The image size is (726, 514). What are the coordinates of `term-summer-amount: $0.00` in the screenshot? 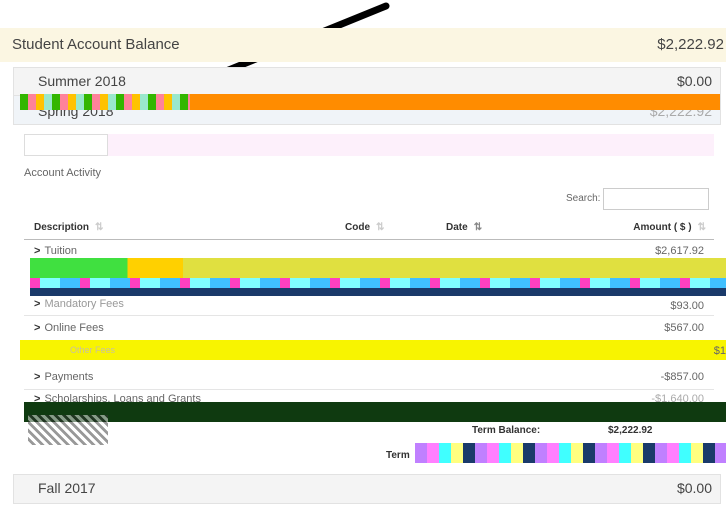 It's located at (694, 81).